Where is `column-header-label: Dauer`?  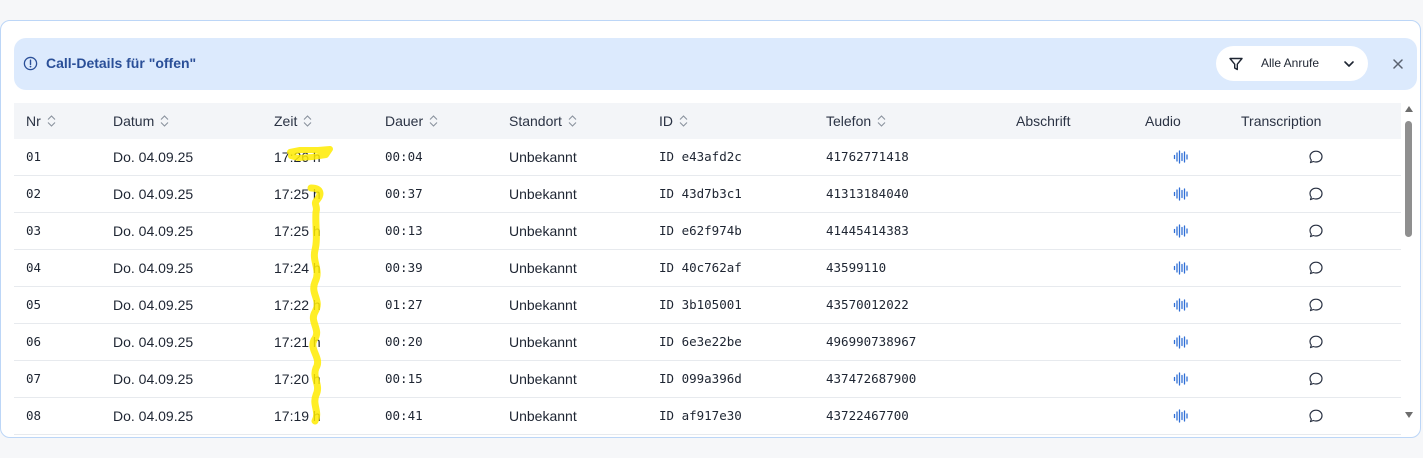 column-header-label: Dauer is located at coordinates (404, 121).